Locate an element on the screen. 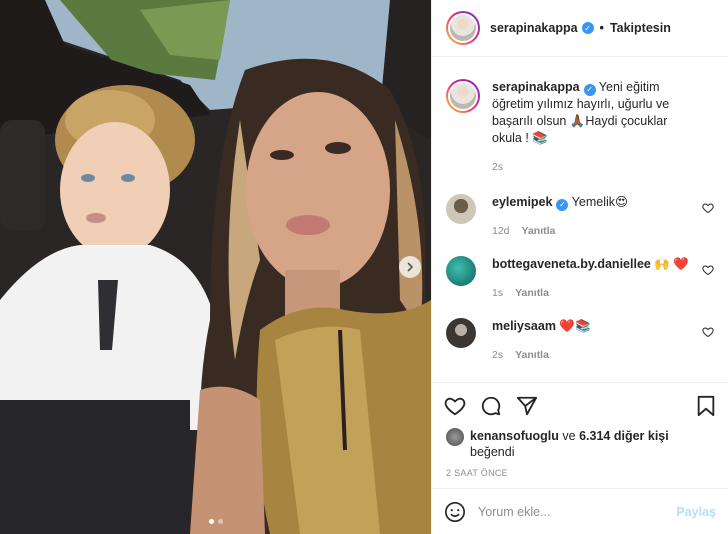 The height and width of the screenshot is (534, 728). caption-avatar is located at coordinates (463, 96).